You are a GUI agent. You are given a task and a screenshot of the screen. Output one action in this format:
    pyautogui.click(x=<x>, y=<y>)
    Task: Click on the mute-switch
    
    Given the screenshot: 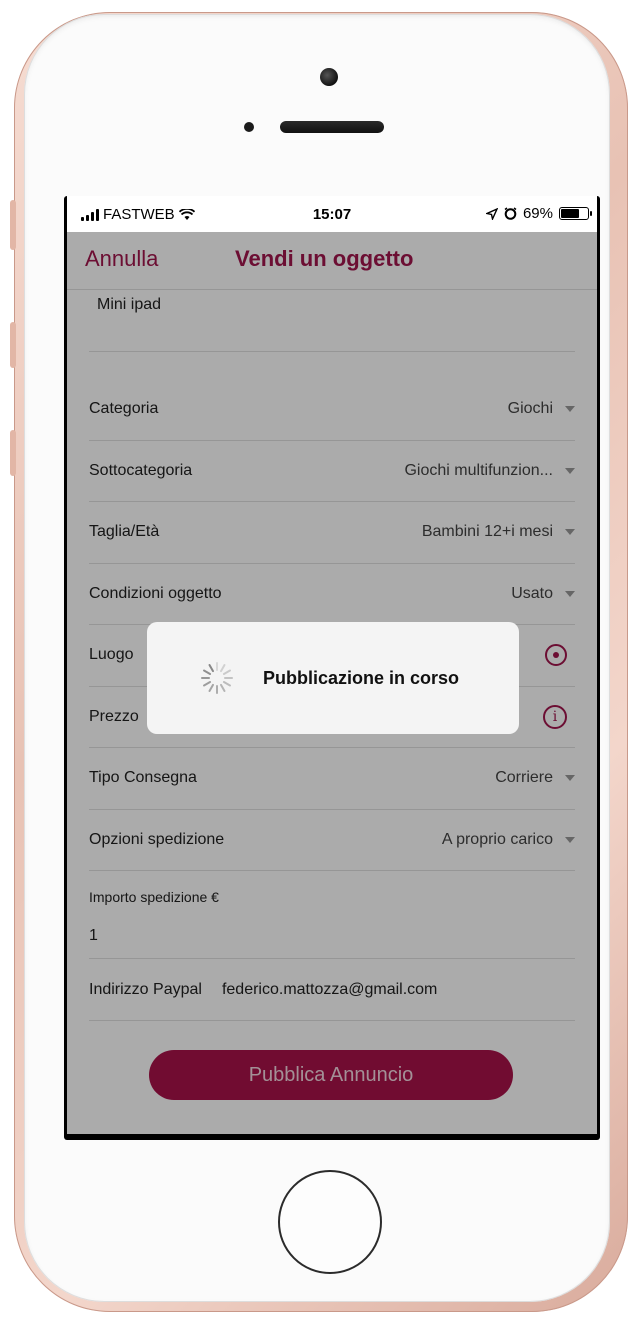 What is the action you would take?
    pyautogui.click(x=13, y=225)
    